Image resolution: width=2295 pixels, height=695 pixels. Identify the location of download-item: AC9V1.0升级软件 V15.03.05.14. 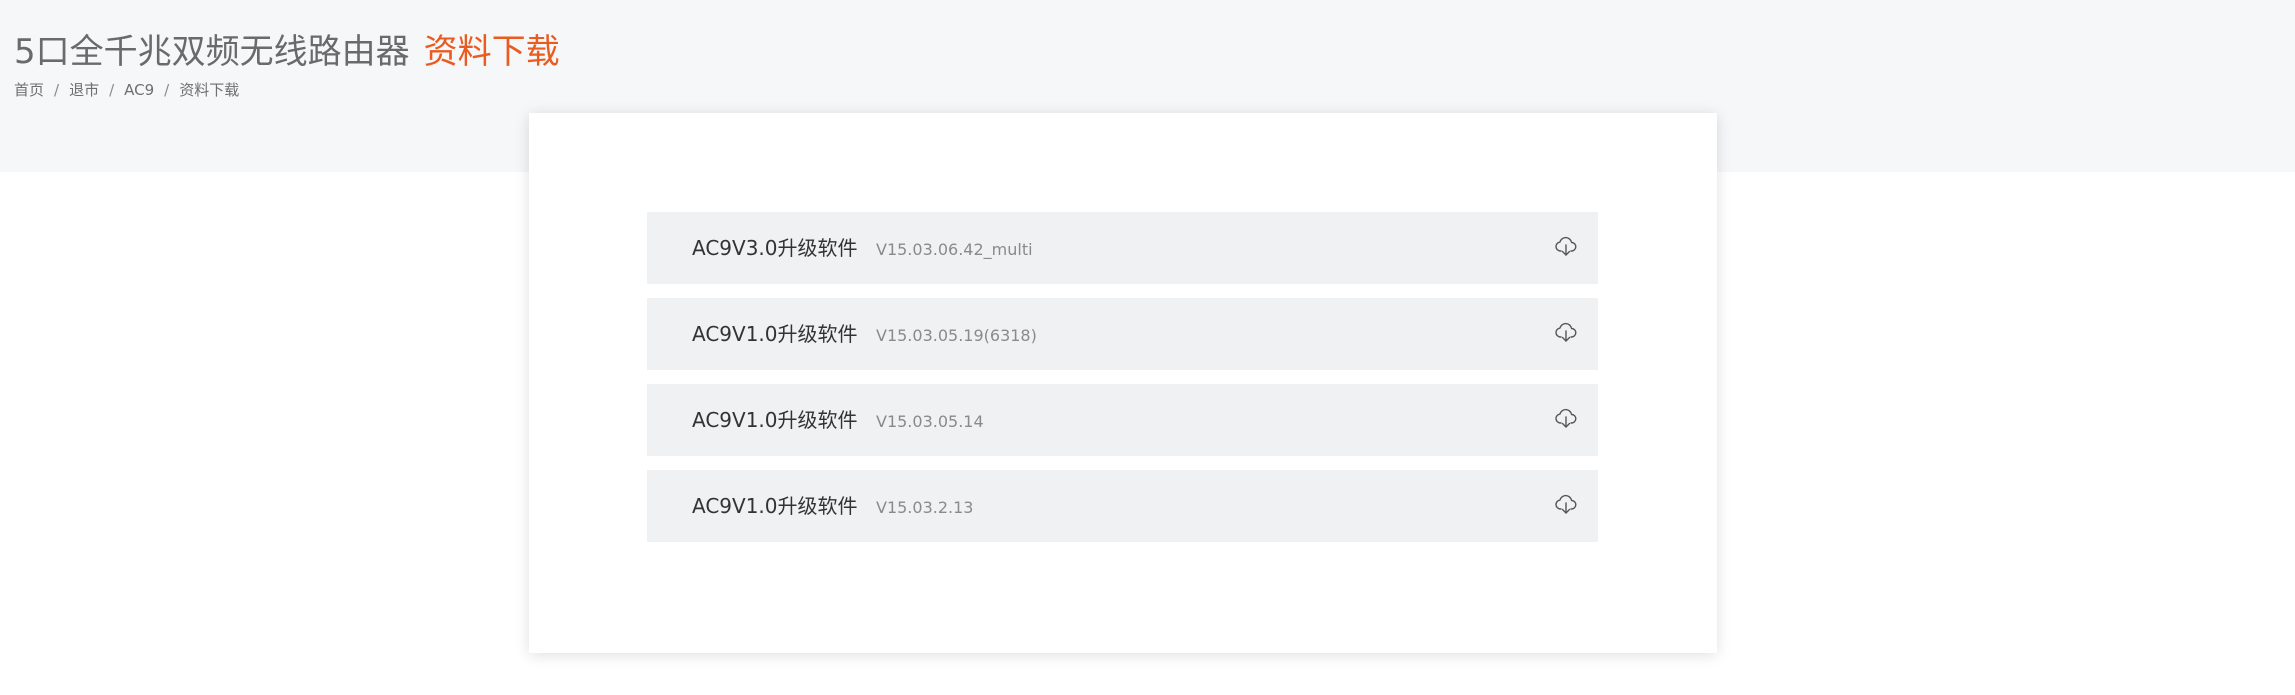
(1122, 420).